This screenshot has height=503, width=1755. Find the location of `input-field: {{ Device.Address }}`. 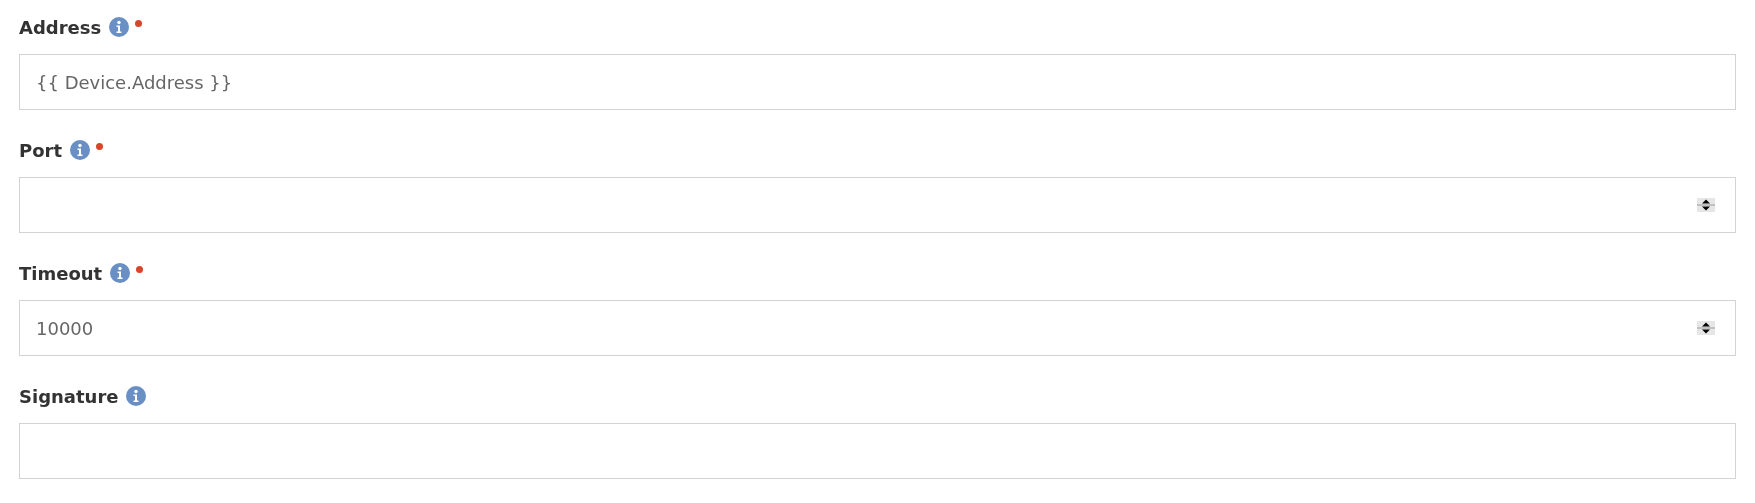

input-field: {{ Device.Address }} is located at coordinates (877, 82).